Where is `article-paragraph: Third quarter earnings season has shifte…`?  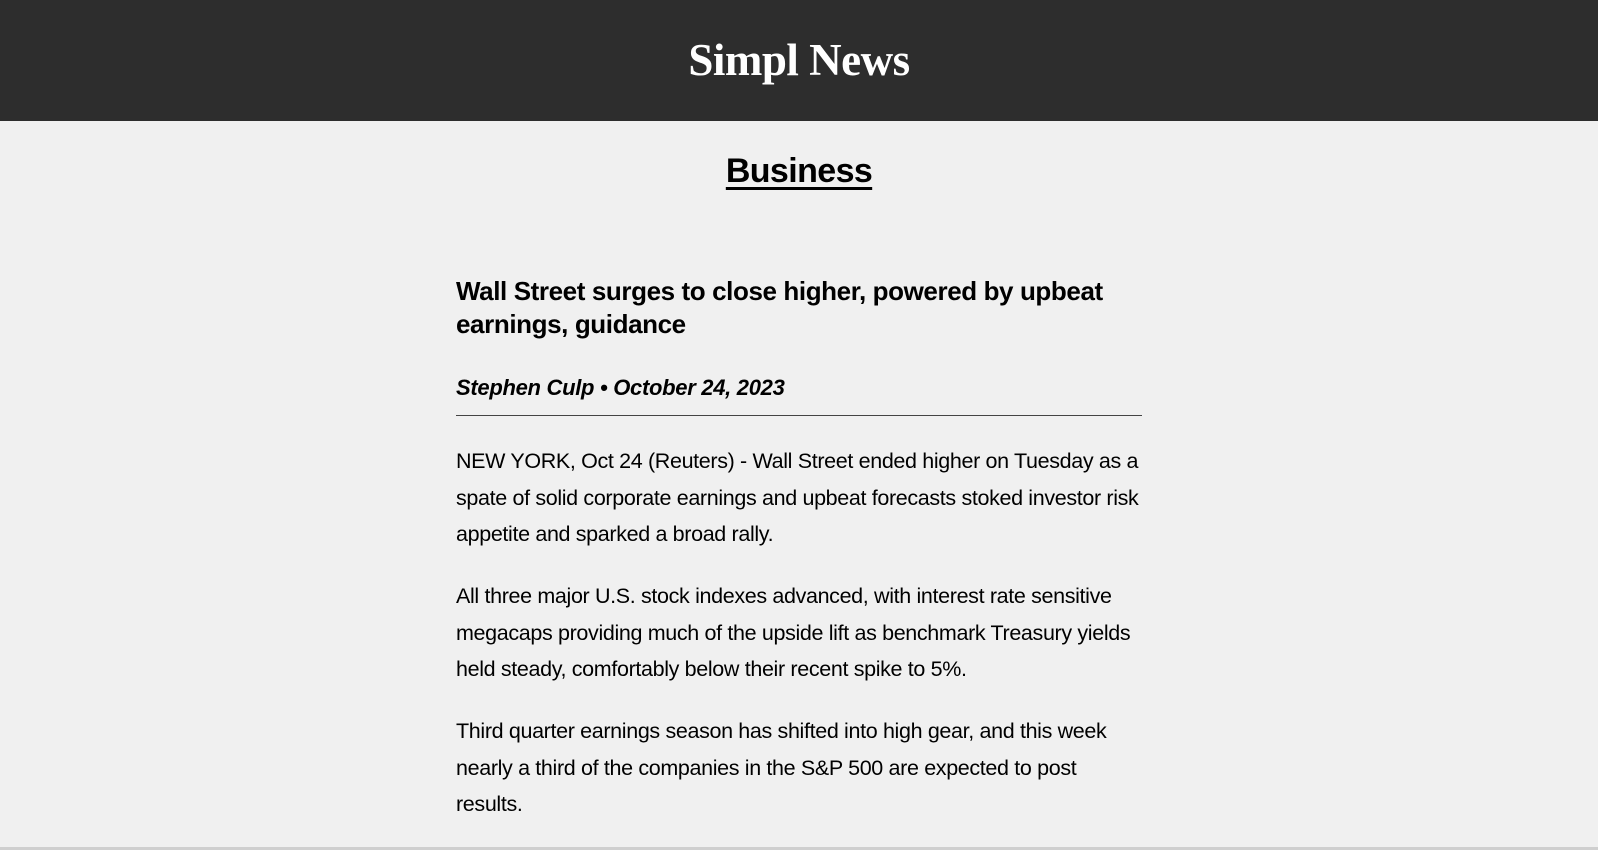
article-paragraph: Third quarter earnings season has shifte… is located at coordinates (781, 767).